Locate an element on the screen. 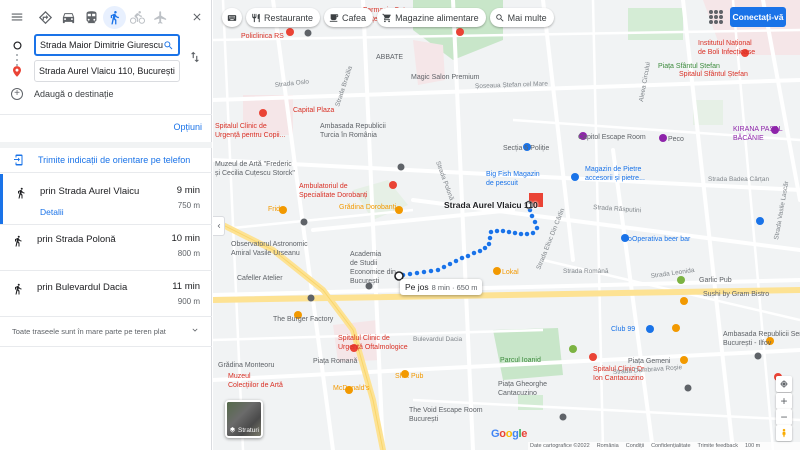 Image resolution: width=800 pixels, height=450 pixels. sign-in-button: Conectați-vă is located at coordinates (758, 17).